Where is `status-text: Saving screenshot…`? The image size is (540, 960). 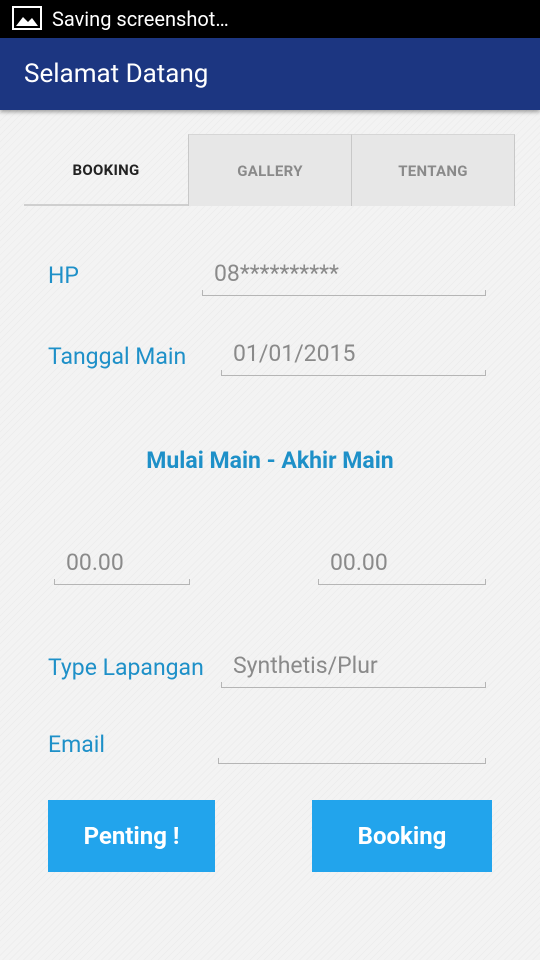 status-text: Saving screenshot… is located at coordinates (140, 19).